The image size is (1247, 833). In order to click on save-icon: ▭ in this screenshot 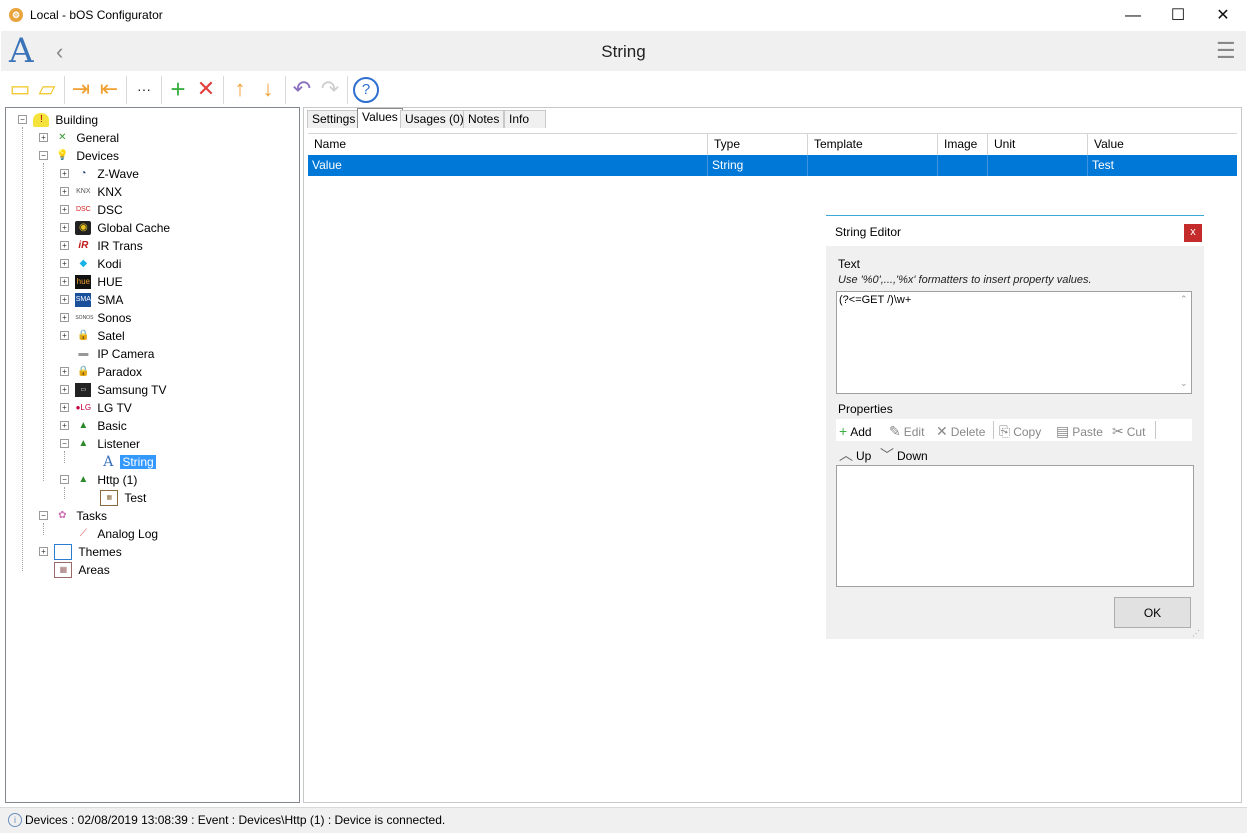, I will do `click(20, 89)`.